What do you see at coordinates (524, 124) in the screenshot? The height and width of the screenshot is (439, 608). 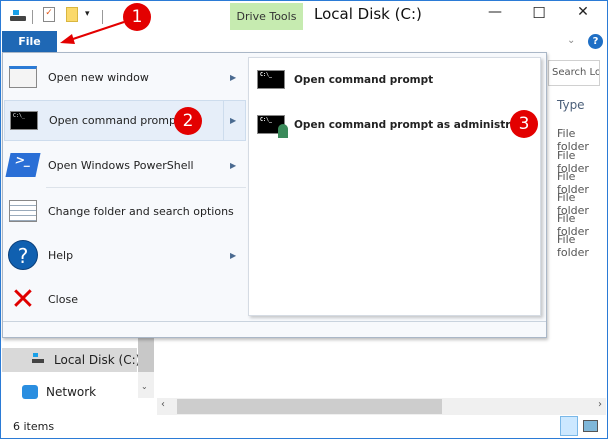 I see `annotation-badge: 3` at bounding box center [524, 124].